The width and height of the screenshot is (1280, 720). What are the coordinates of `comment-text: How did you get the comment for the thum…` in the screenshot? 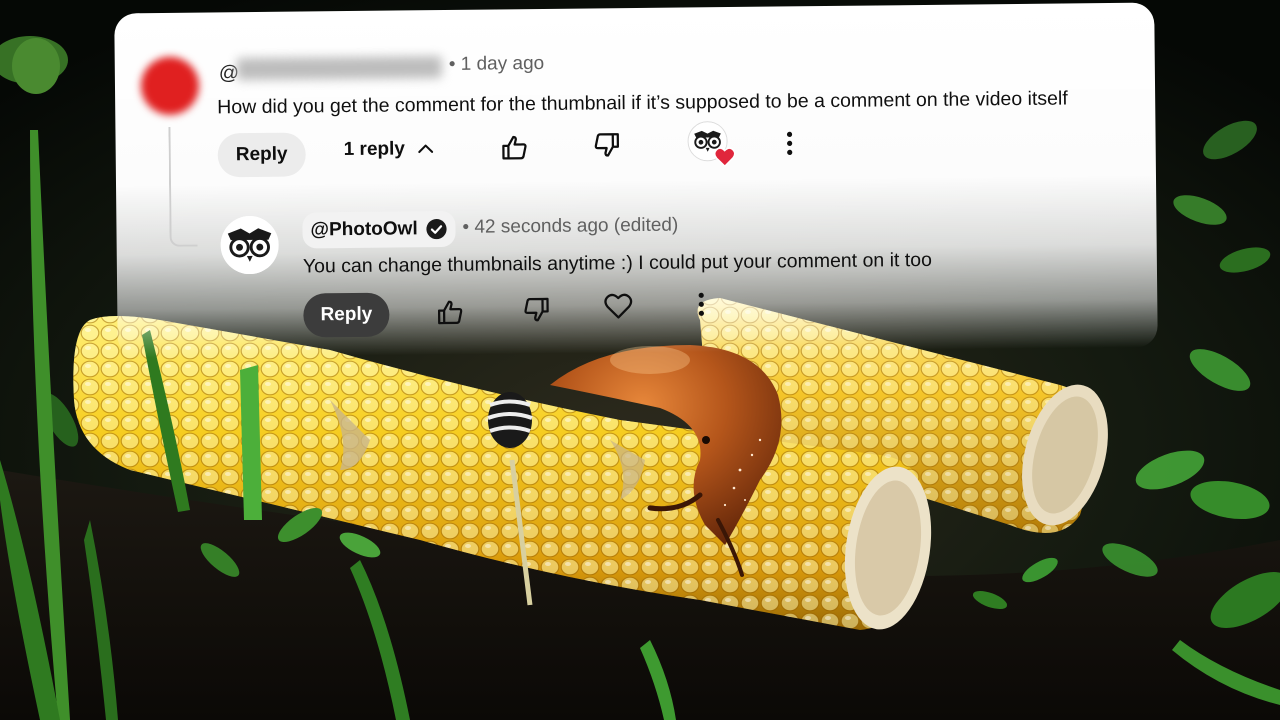 It's located at (642, 103).